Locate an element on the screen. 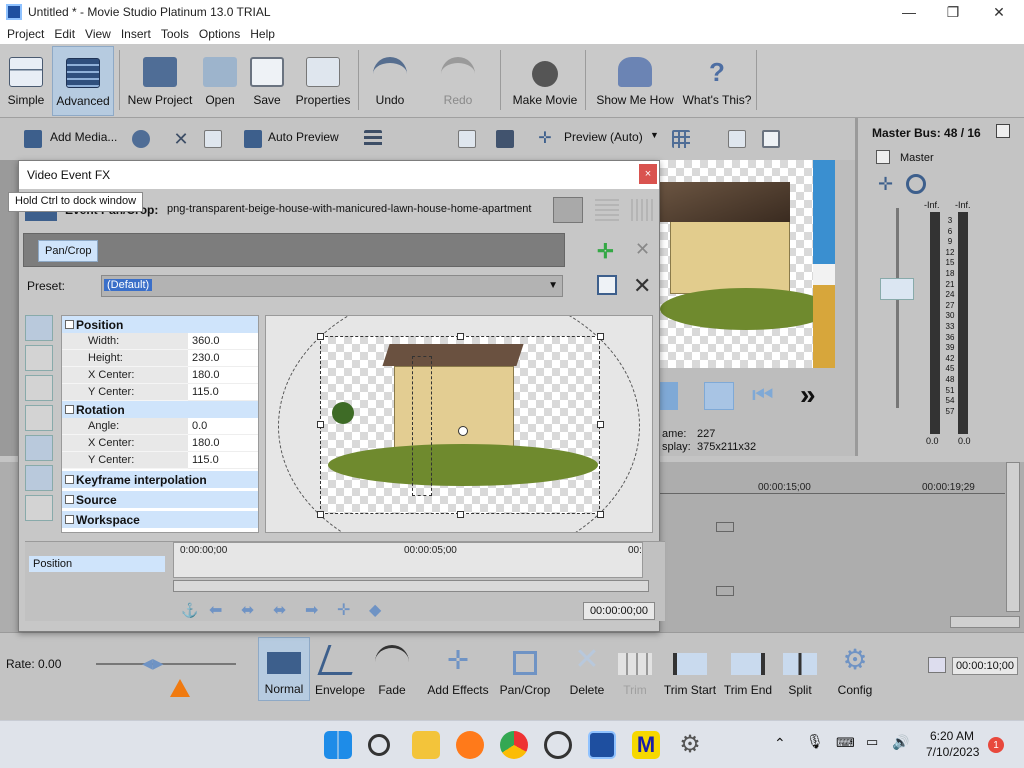 This screenshot has height=768, width=1024. chrome-icon is located at coordinates (514, 745).